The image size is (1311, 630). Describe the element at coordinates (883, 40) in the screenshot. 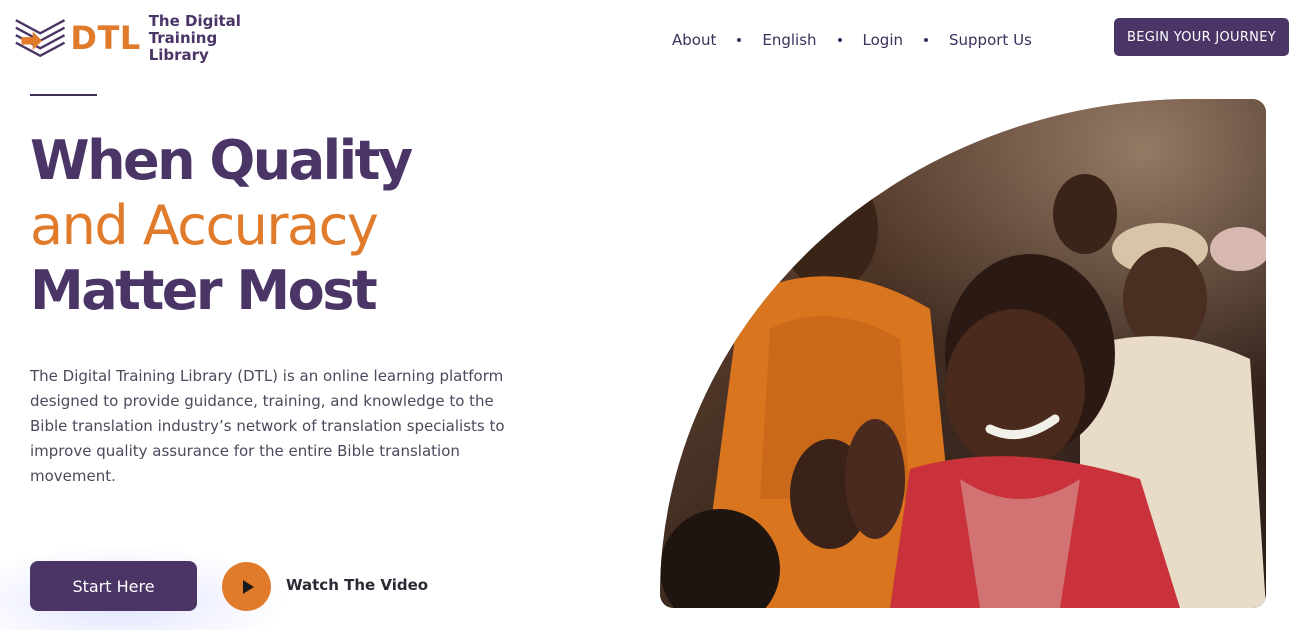

I see `nav-link-login: Login` at that location.